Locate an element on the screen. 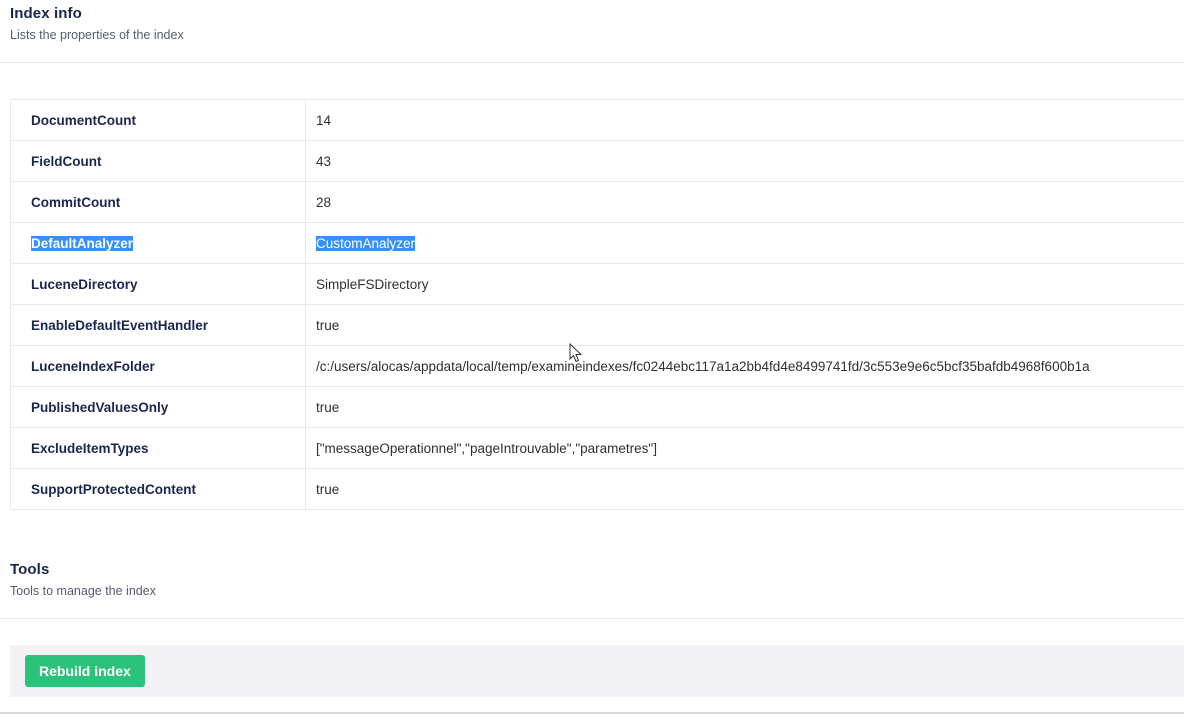 The width and height of the screenshot is (1184, 715). property-key: PublishedValuesOnly is located at coordinates (158, 407).